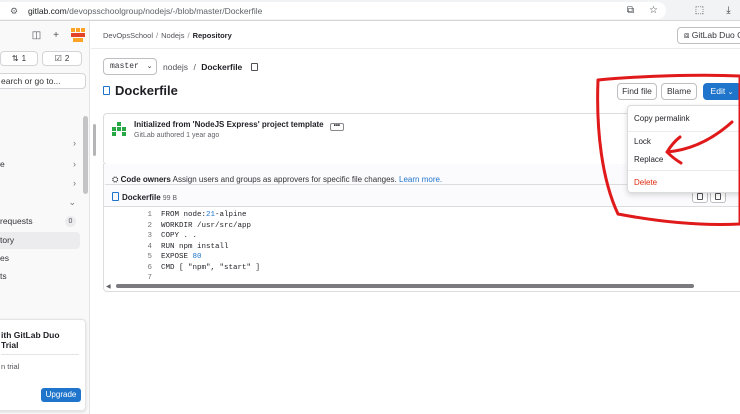 The width and height of the screenshot is (740, 414). Describe the element at coordinates (683, 149) in the screenshot. I see `edit-dropdown-menu: Copy permalink Lock Replace Delete` at that location.